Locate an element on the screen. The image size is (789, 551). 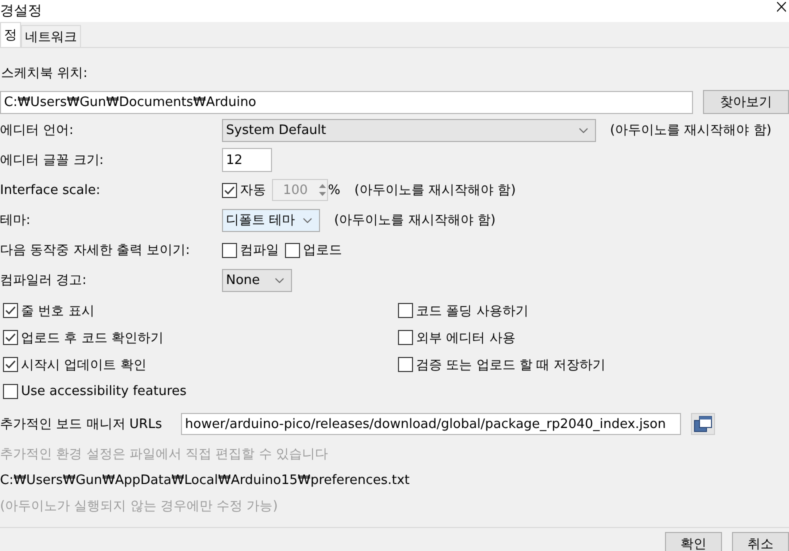
tab: 정 is located at coordinates (10, 34).